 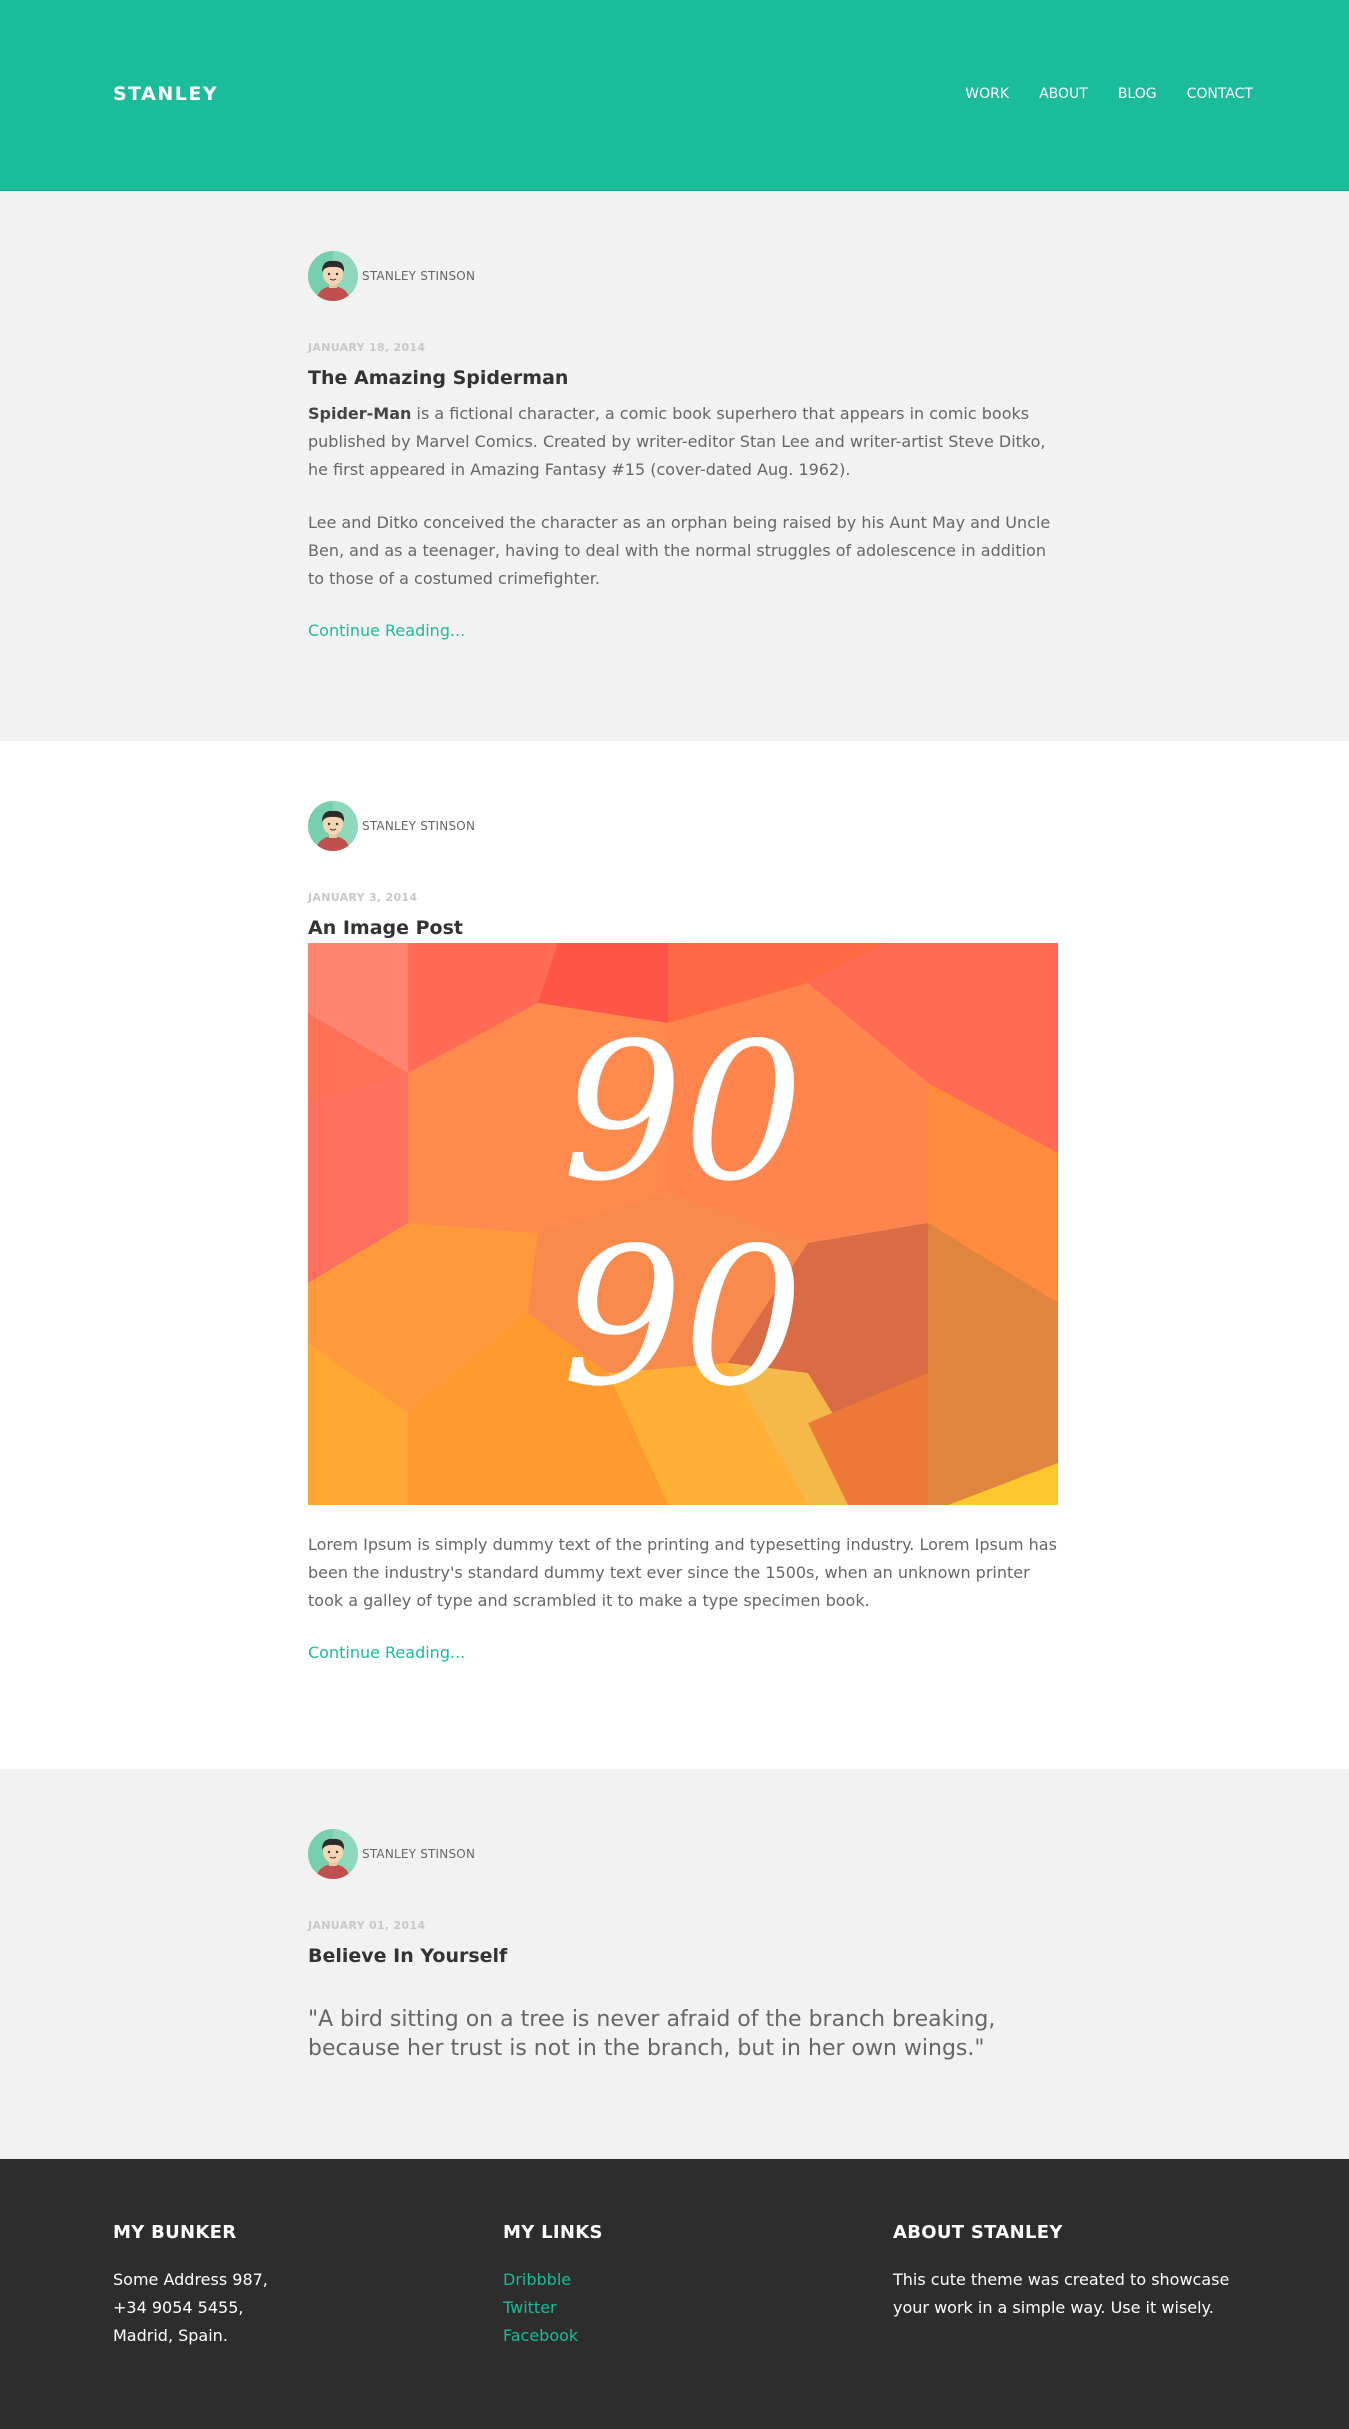 I want to click on nav-contact: CONTACT, so click(x=1220, y=94).